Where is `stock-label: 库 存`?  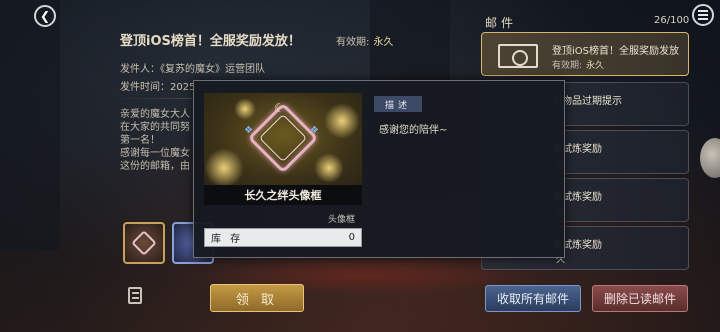 stock-label: 库 存 is located at coordinates (227, 239).